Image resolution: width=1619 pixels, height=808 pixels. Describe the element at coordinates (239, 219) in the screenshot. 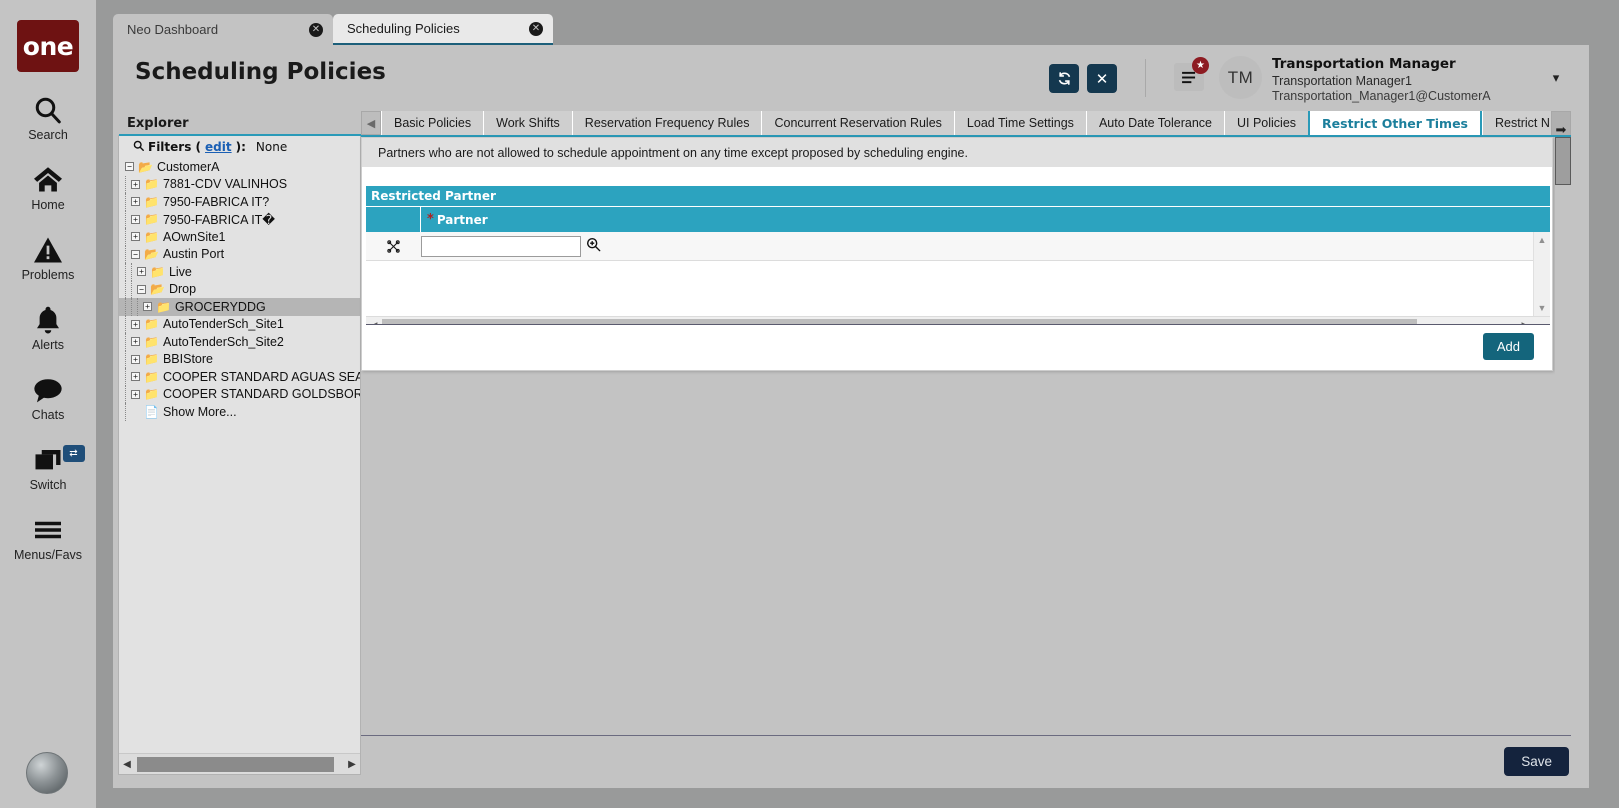

I see `tree-node: + 📁 7950-FABRICA IT�` at that location.